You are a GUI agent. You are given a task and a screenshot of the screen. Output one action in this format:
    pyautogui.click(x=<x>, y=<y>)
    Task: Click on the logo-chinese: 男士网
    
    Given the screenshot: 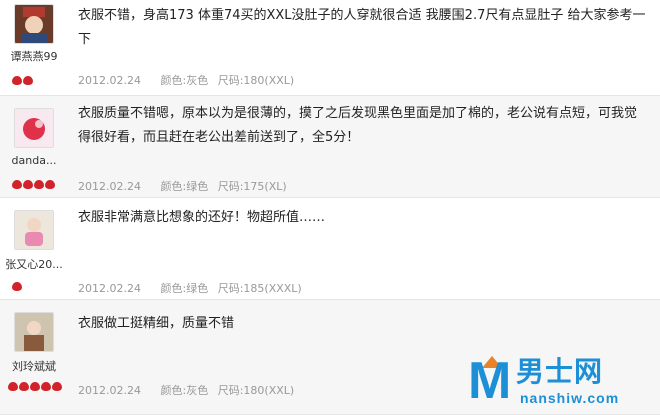 What is the action you would take?
    pyautogui.click(x=560, y=371)
    